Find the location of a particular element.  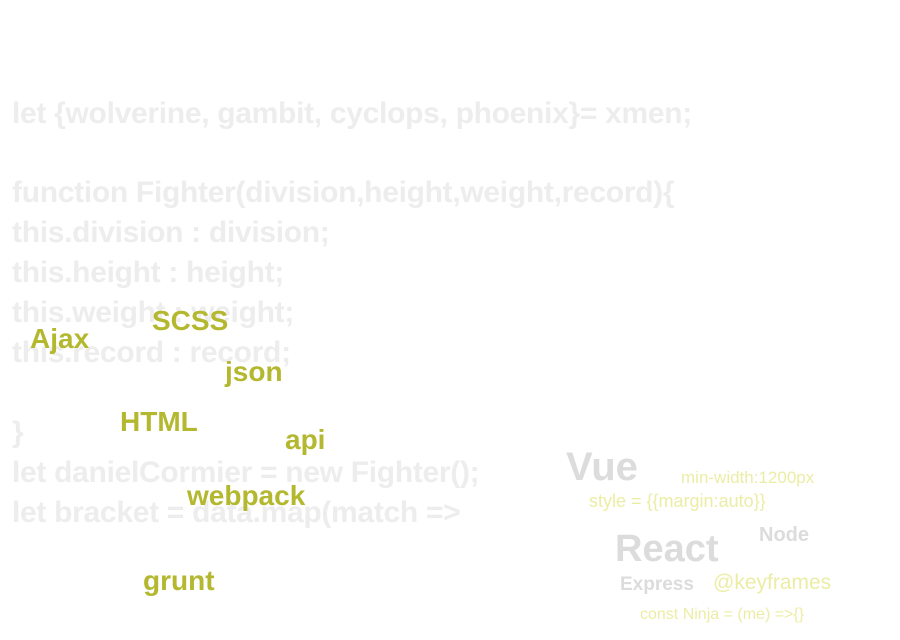

tag-style-margin: style = {{margin:auto}} is located at coordinates (677, 501).